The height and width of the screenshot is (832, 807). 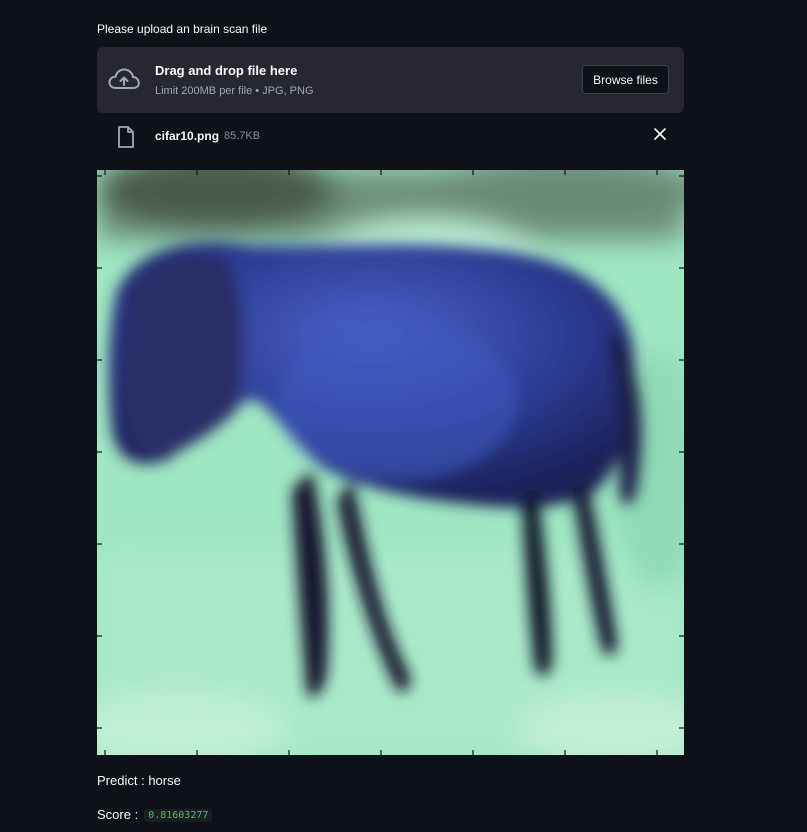 What do you see at coordinates (187, 136) in the screenshot?
I see `file-name: cifar10.png` at bounding box center [187, 136].